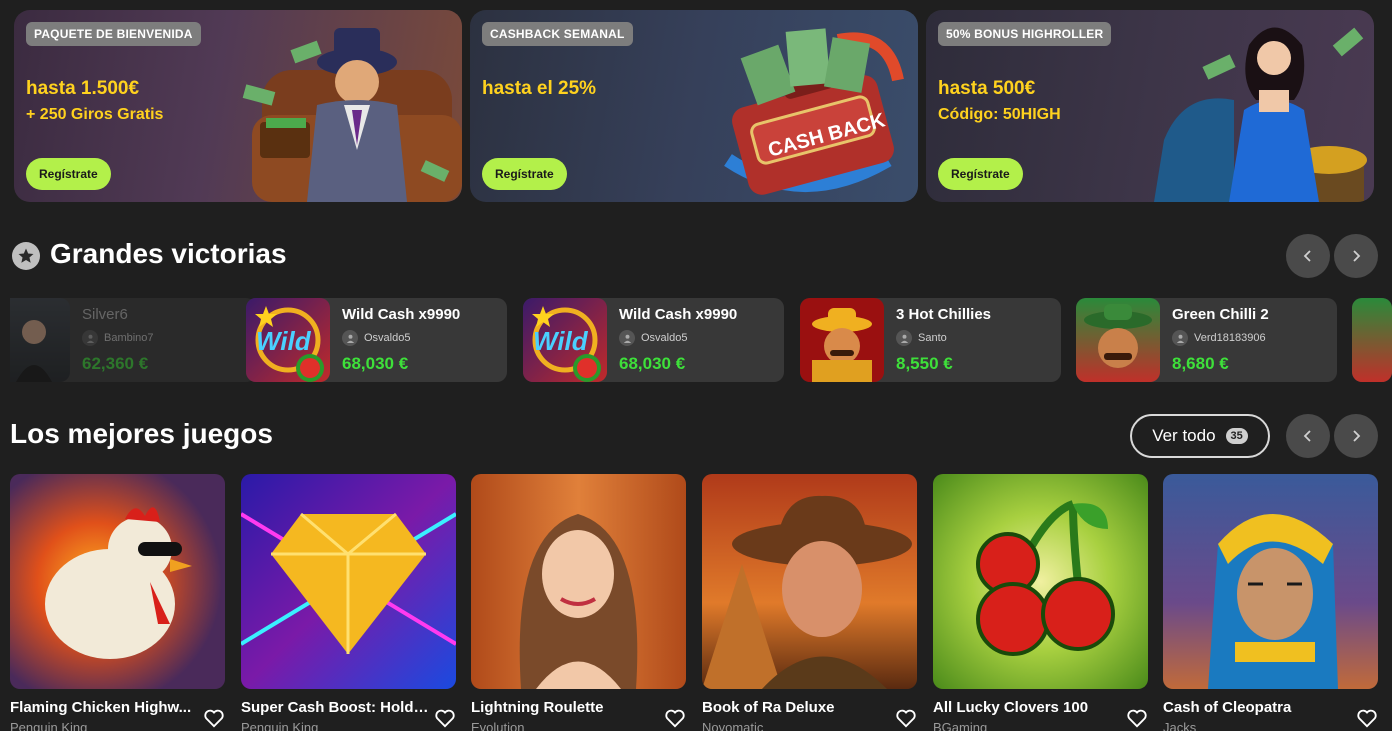 This screenshot has height=731, width=1392. I want to click on game-card: Super Cash Boost: Hold ... Penguin King, so click(348, 602).